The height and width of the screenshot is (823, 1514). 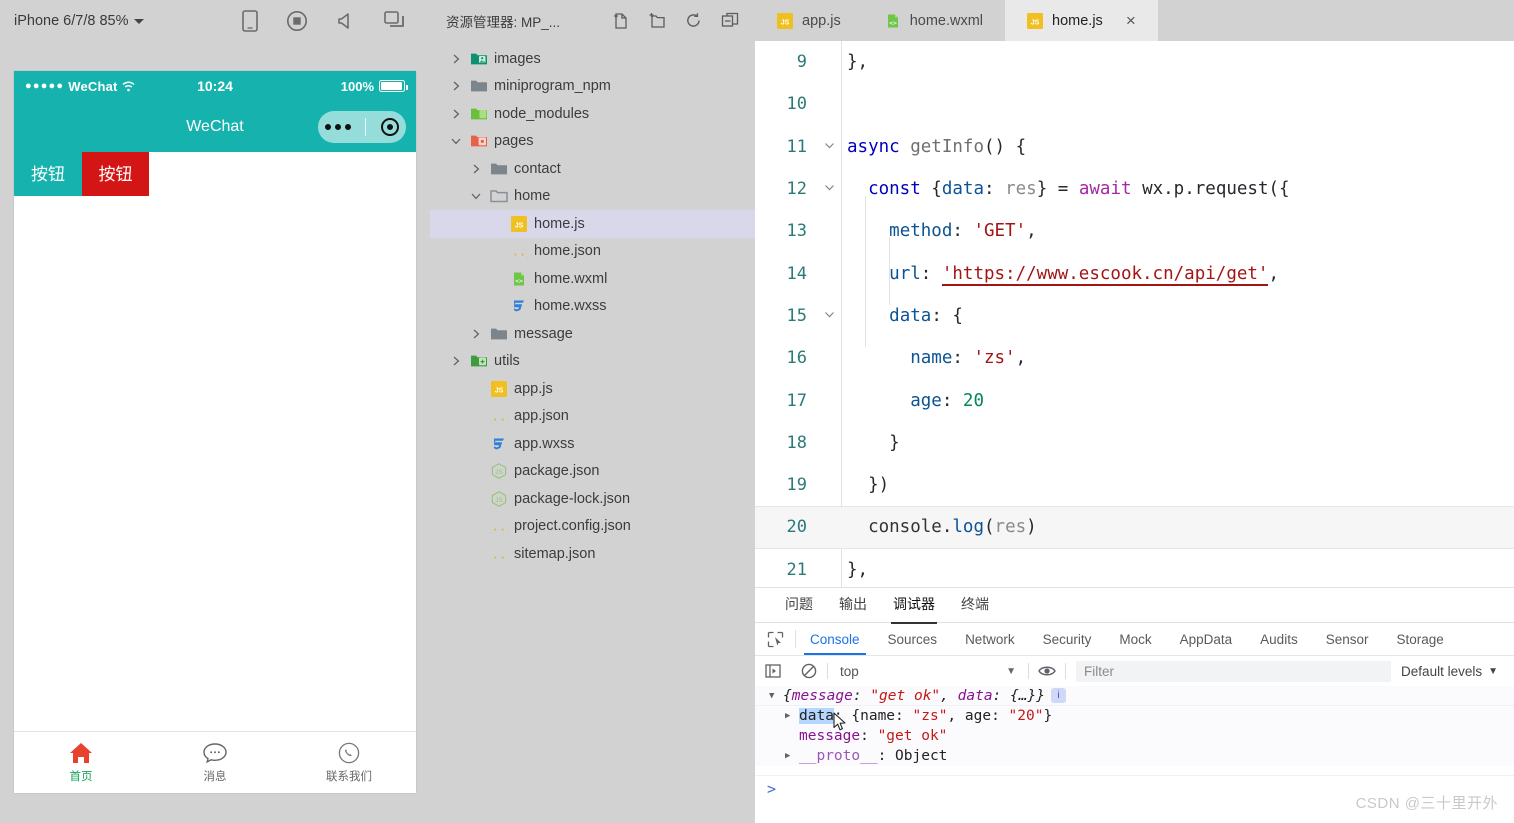 What do you see at coordinates (776, 696) in the screenshot?
I see `triangle-down-icon: ▼` at bounding box center [776, 696].